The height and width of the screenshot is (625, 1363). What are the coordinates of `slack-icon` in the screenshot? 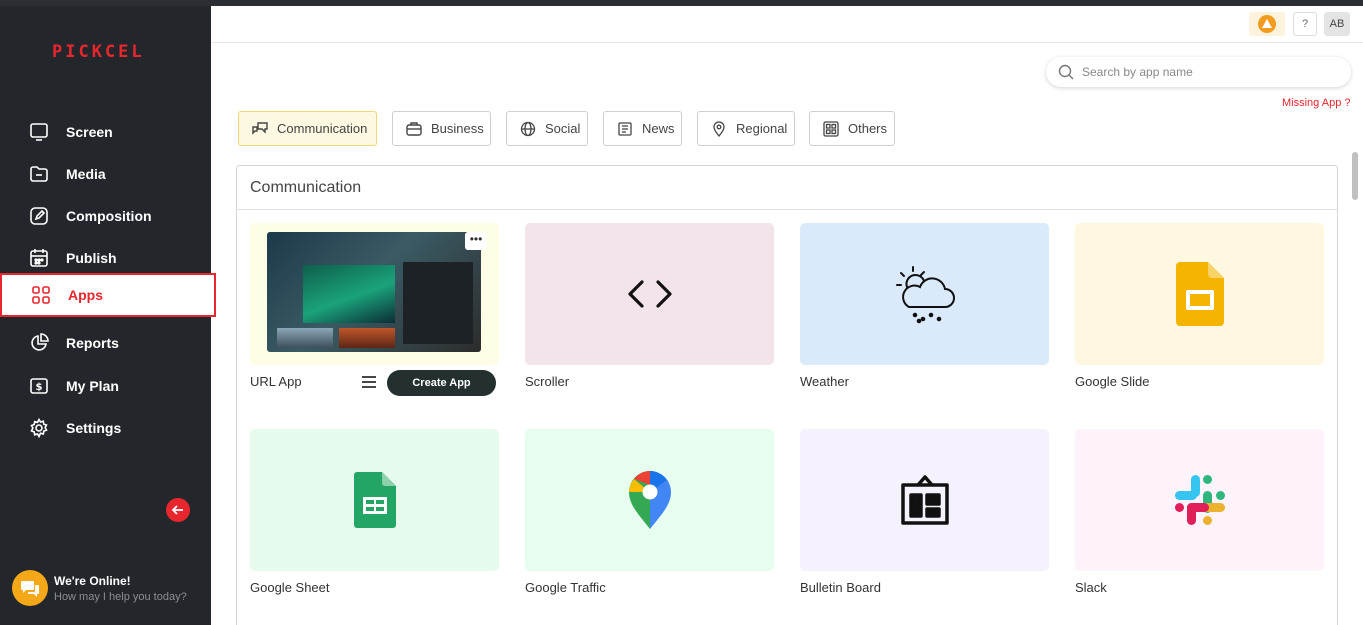 It's located at (1199, 500).